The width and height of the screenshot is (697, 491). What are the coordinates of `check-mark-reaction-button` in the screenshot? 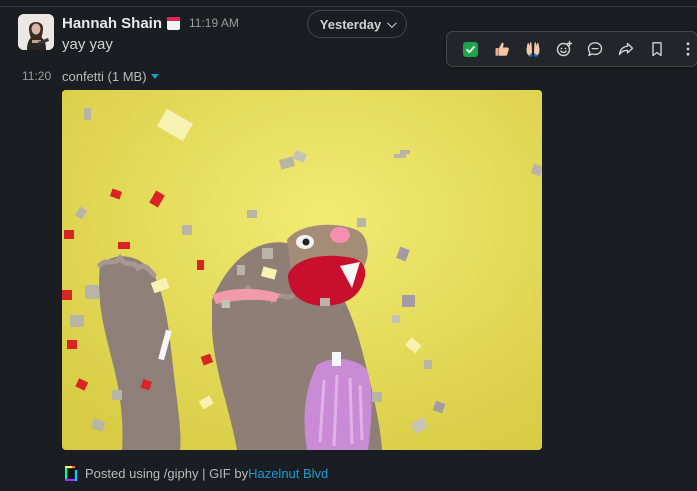 It's located at (470, 49).